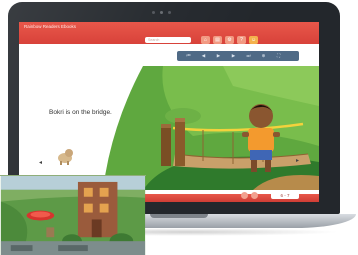 This screenshot has height=255, width=358. What do you see at coordinates (254, 195) in the screenshot?
I see `audio-icon` at bounding box center [254, 195].